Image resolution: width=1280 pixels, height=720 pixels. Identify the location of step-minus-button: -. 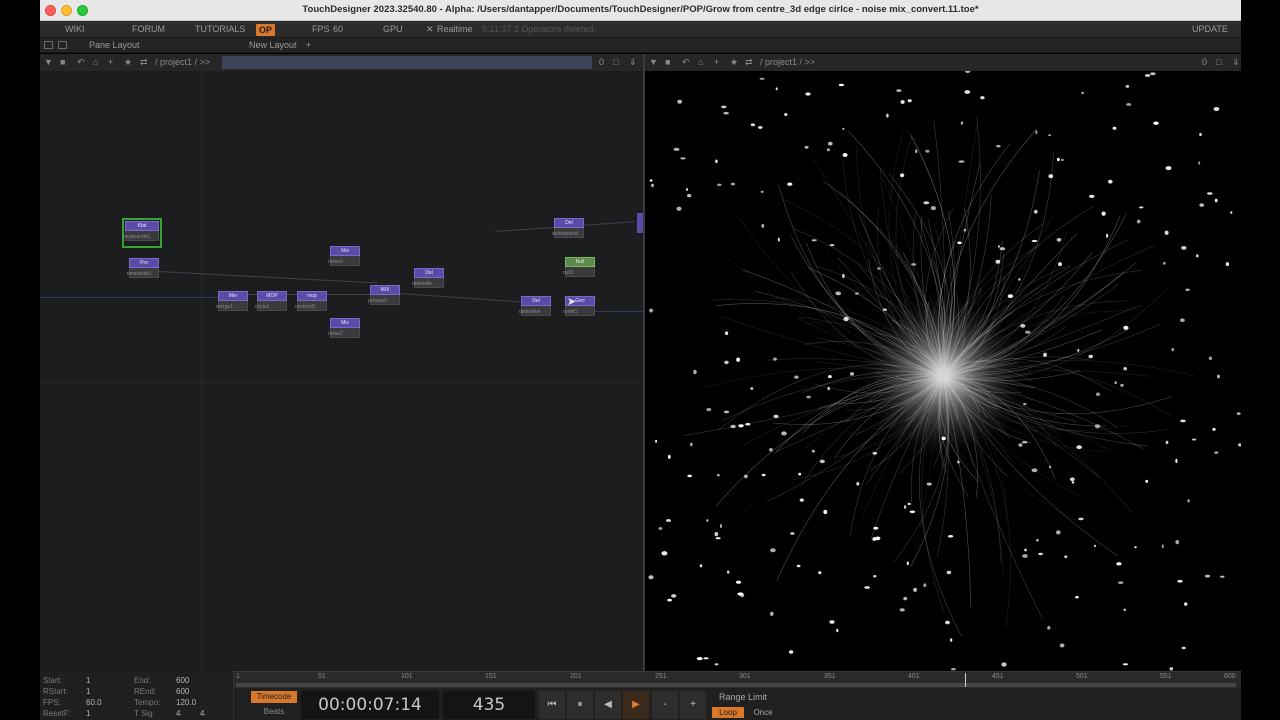
(665, 705).